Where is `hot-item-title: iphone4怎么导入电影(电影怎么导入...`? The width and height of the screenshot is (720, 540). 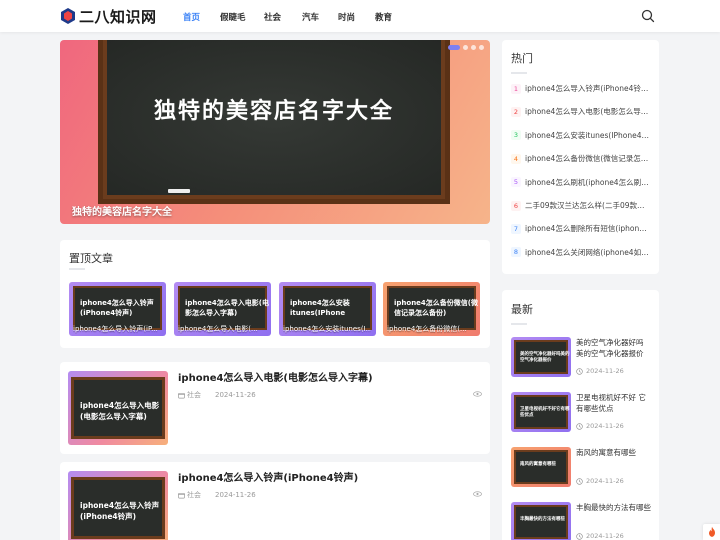 hot-item-title: iphone4怎么导入电影(电影怎么导入... is located at coordinates (588, 111).